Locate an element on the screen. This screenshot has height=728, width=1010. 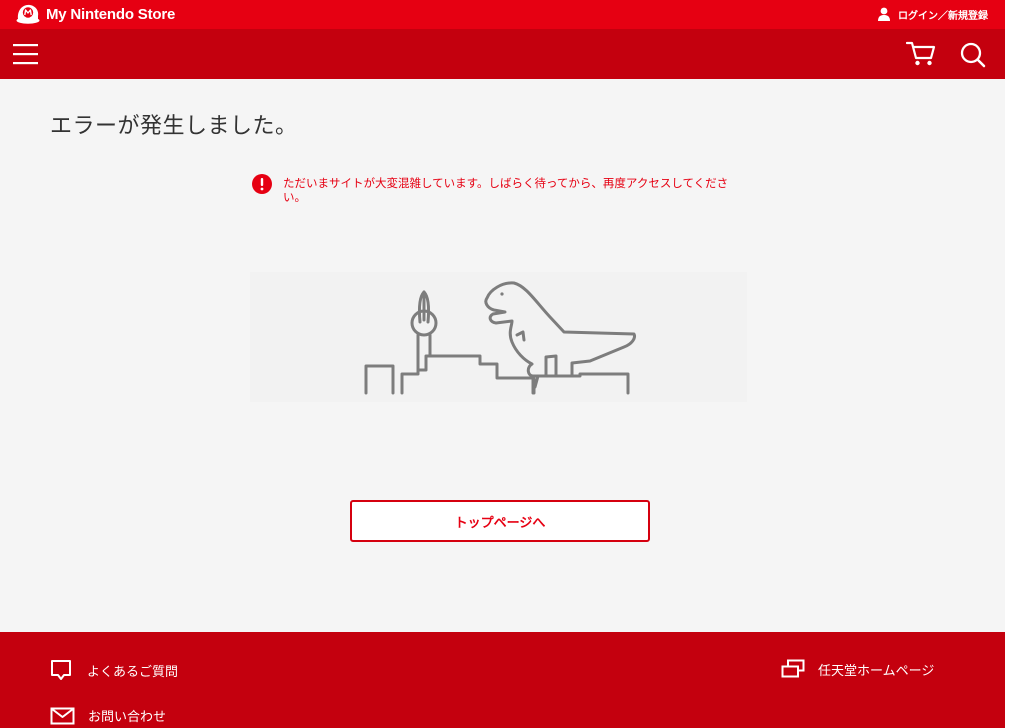
nav-bar is located at coordinates (502, 54).